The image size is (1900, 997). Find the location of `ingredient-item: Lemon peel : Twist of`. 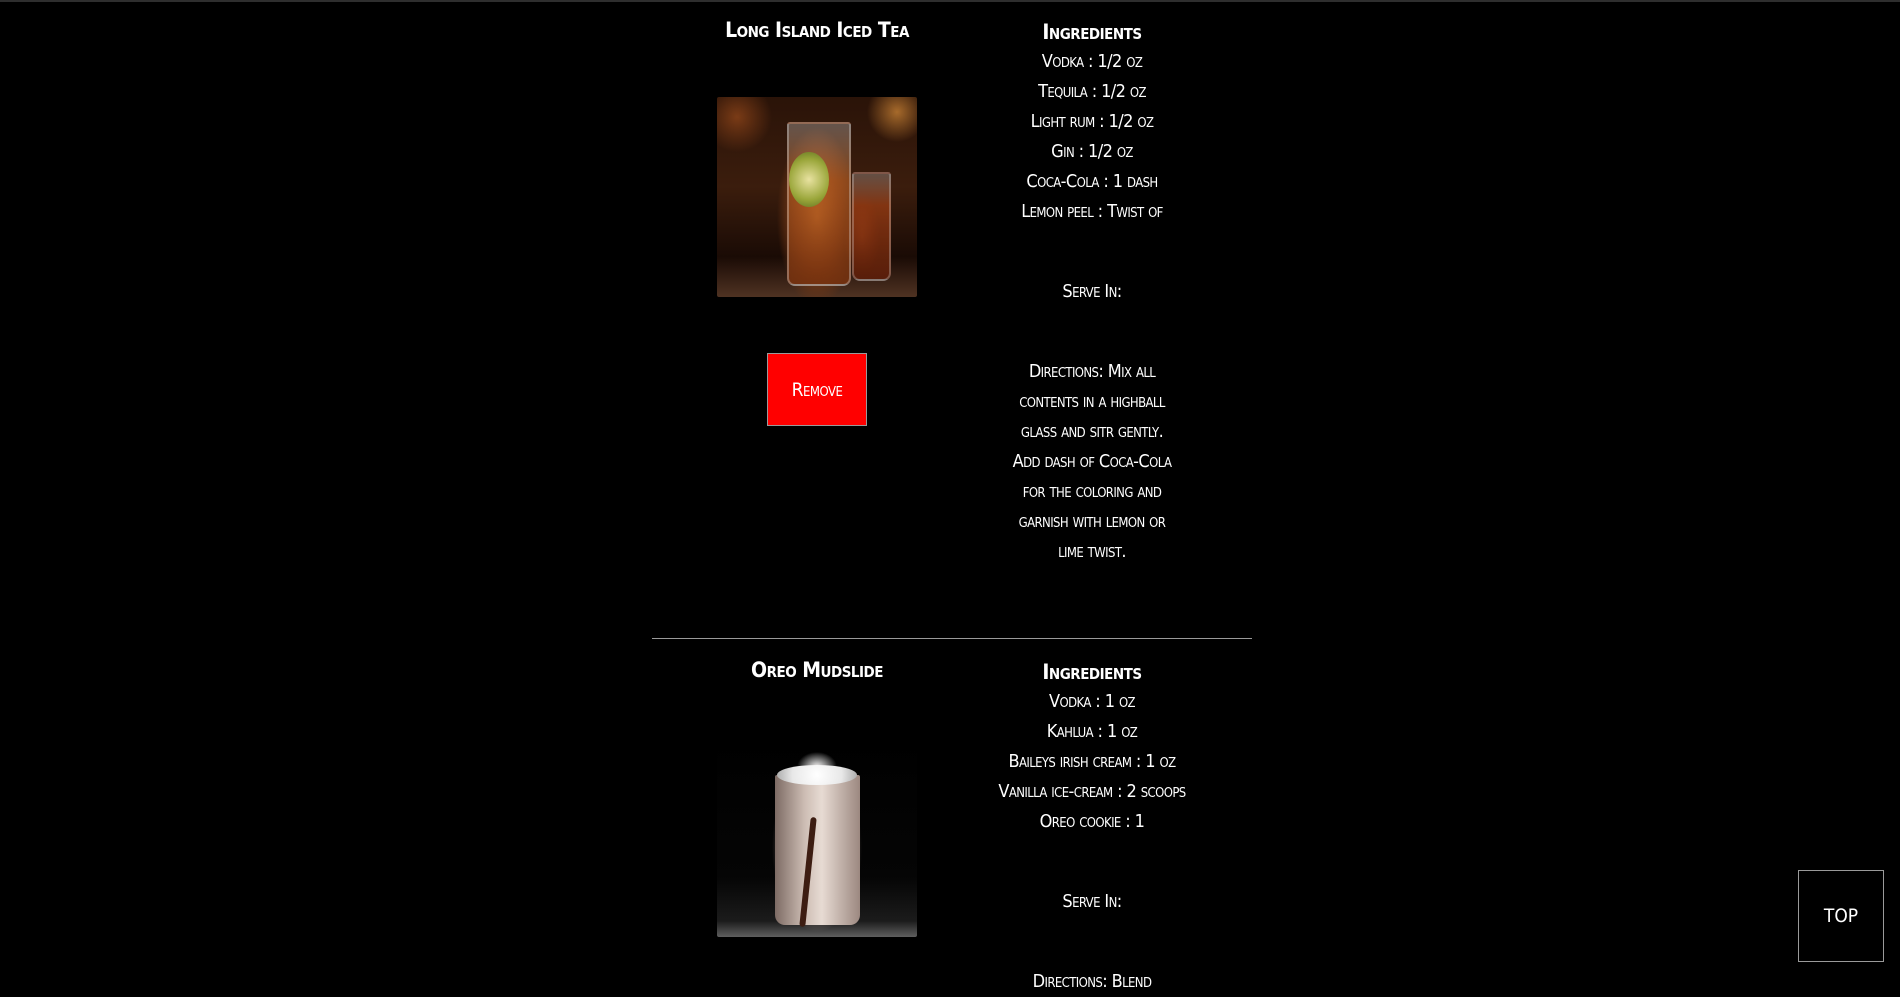

ingredient-item: Lemon peel : Twist of is located at coordinates (1092, 211).